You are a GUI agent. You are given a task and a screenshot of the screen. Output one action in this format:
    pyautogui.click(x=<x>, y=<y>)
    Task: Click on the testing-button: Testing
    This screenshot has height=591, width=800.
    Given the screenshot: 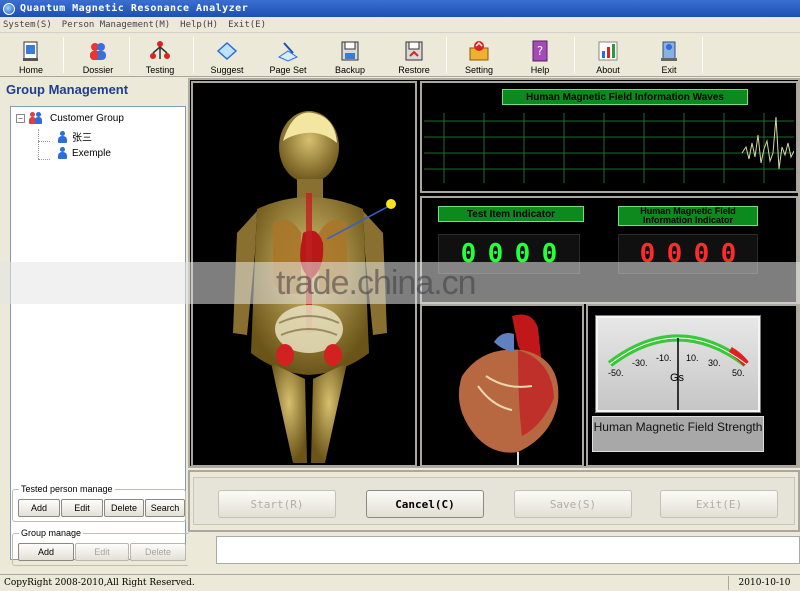 What is the action you would take?
    pyautogui.click(x=160, y=55)
    